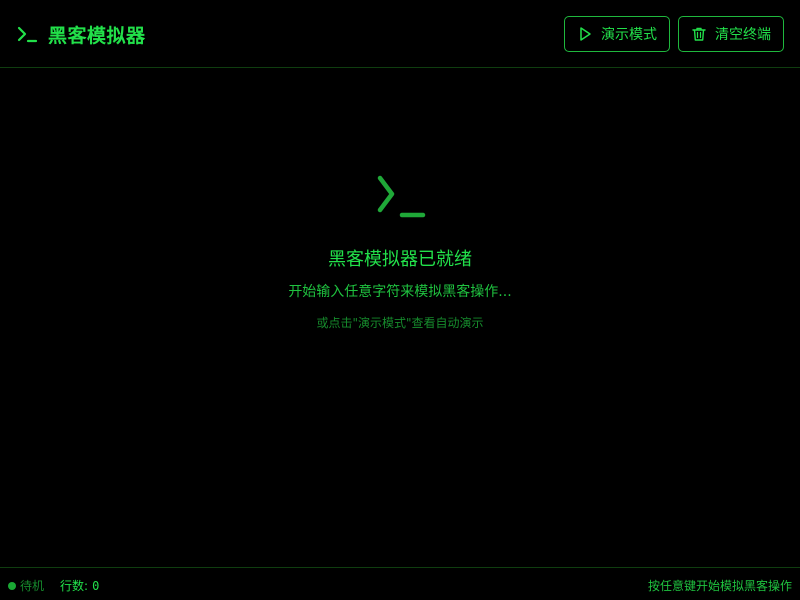 The height and width of the screenshot is (600, 800). What do you see at coordinates (400, 323) in the screenshot?
I see `empty-state-hint: 或点击"演示模式"查看自动演示` at bounding box center [400, 323].